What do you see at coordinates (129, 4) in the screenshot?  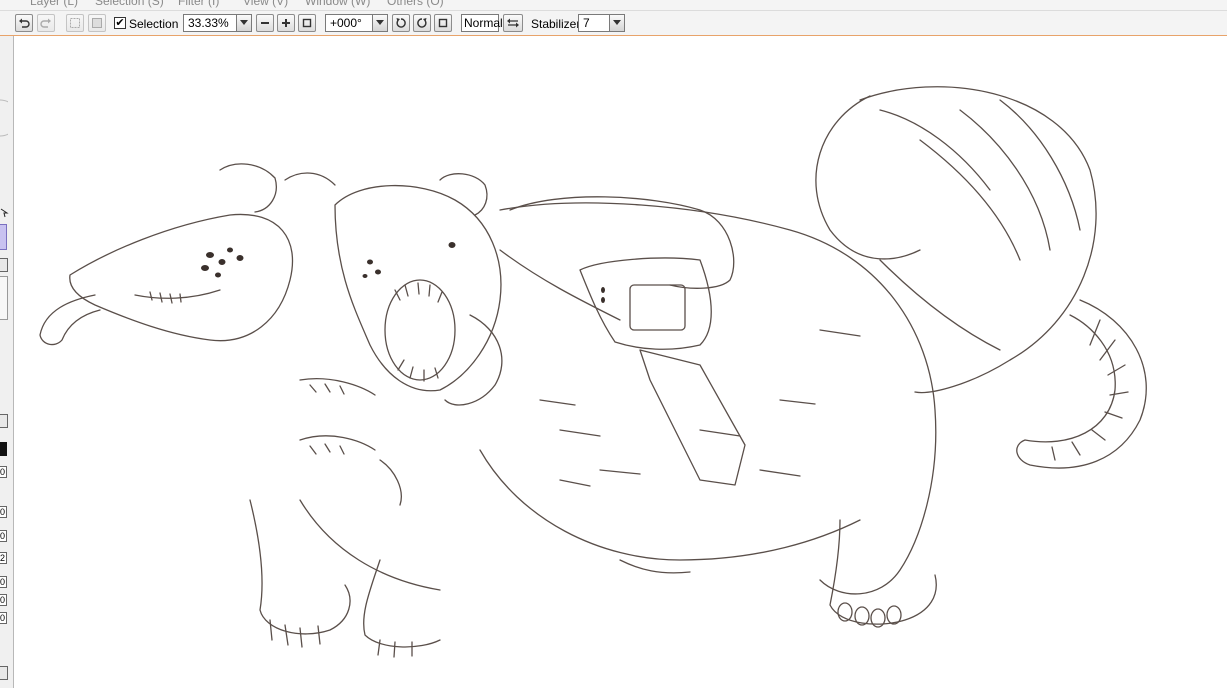 I see `menu-selection: Selection (S)` at bounding box center [129, 4].